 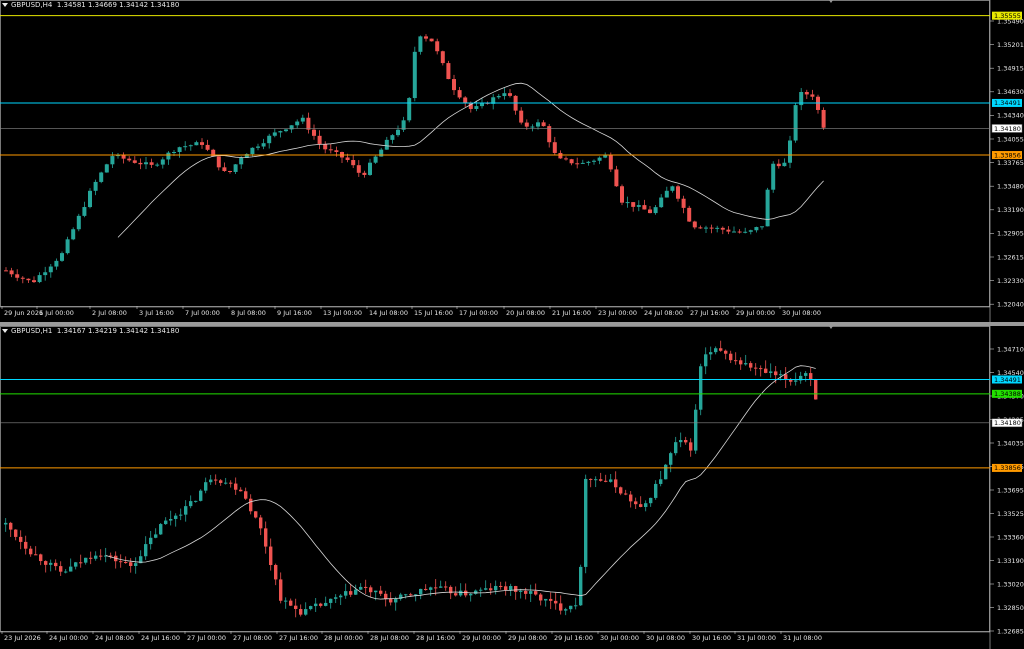 I want to click on time-tick-label: 15 Jul 16:00, so click(x=433, y=313).